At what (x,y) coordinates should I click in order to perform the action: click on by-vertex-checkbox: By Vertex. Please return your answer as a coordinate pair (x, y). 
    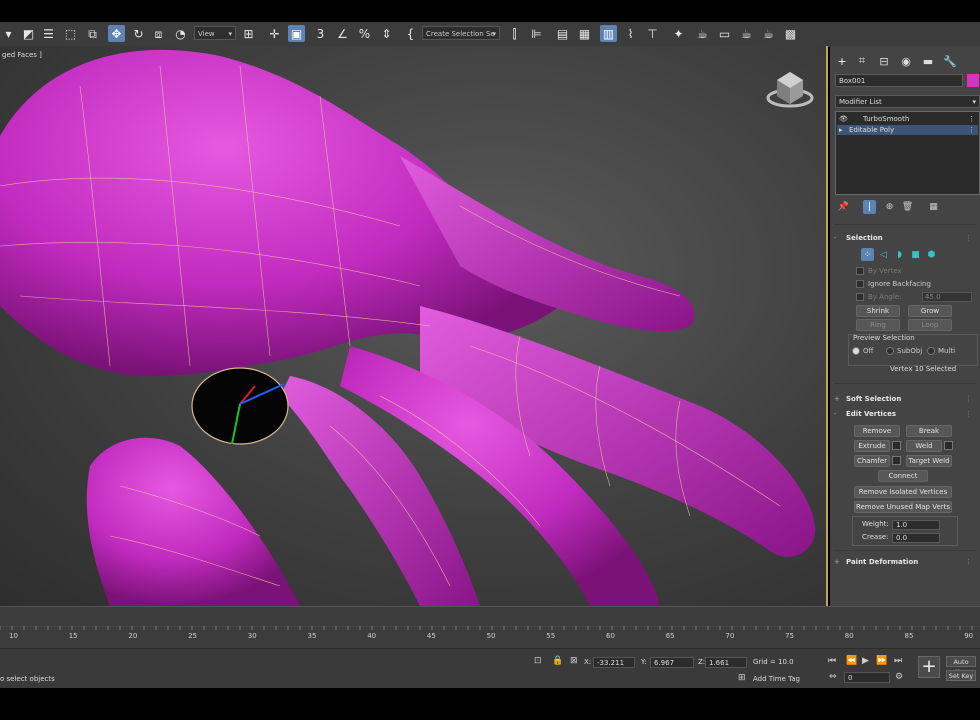
    Looking at the image, I should click on (879, 271).